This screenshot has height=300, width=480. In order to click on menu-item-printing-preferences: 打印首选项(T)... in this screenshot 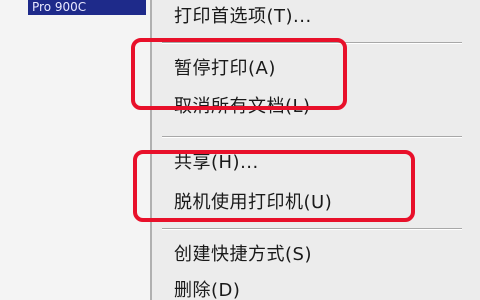, I will do `click(243, 17)`.